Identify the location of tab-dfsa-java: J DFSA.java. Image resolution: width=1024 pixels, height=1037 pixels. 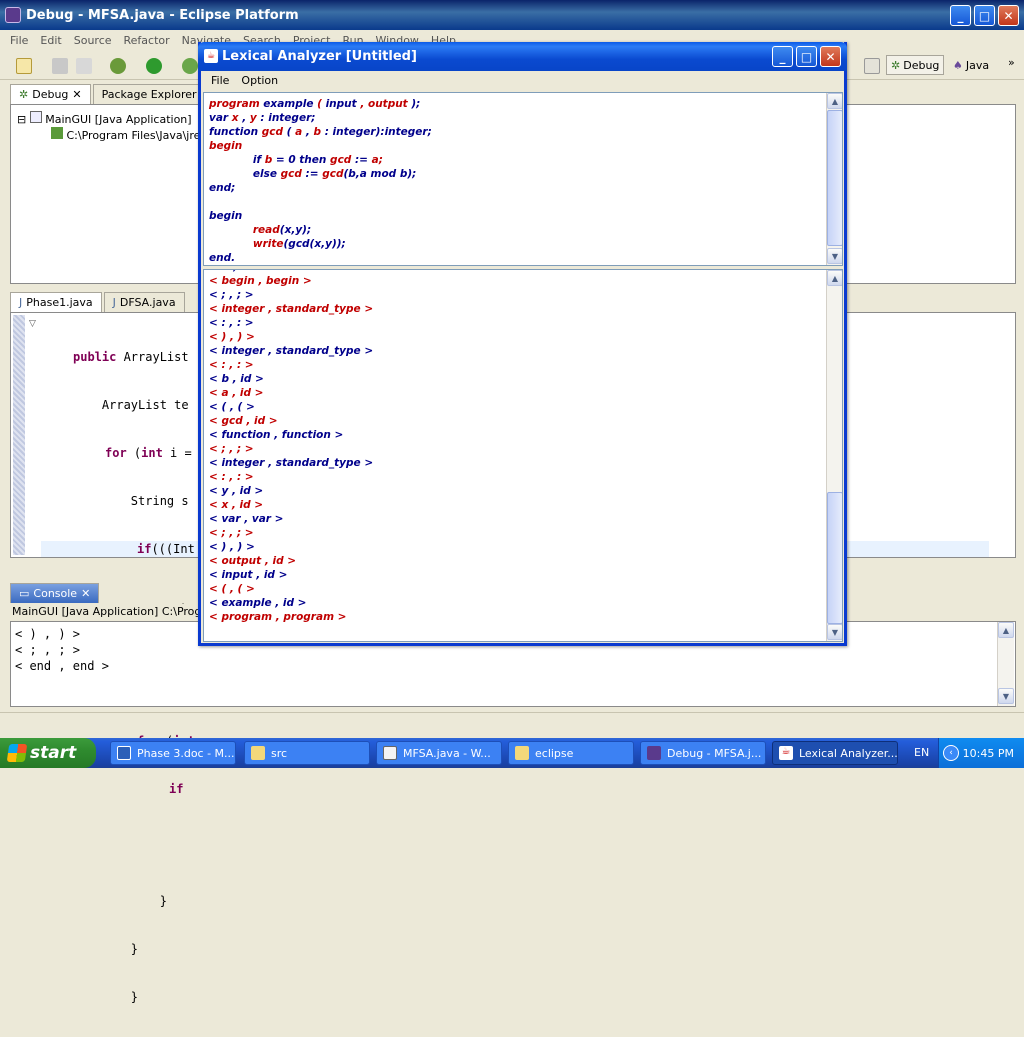
(144, 302).